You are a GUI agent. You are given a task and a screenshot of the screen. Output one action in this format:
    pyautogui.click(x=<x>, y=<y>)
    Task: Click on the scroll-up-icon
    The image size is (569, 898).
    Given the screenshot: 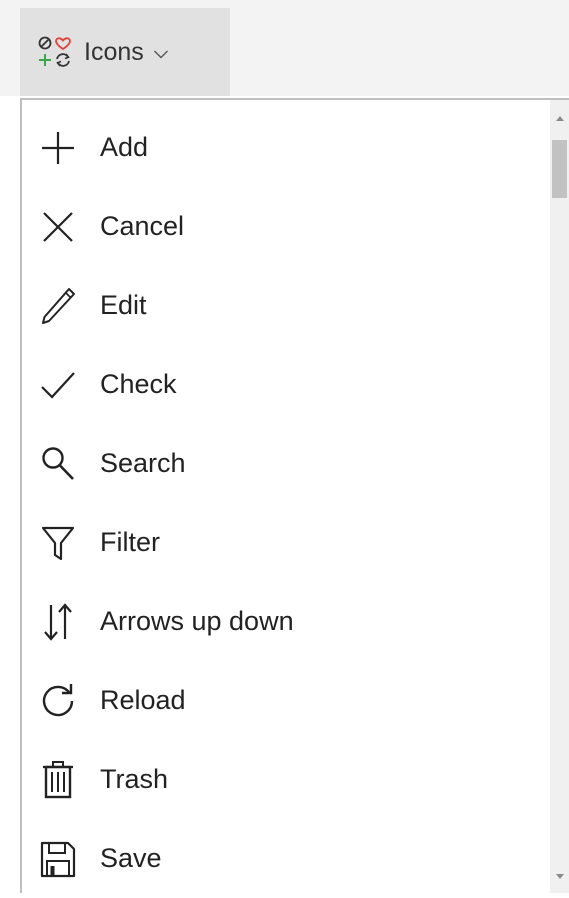 What is the action you would take?
    pyautogui.click(x=560, y=118)
    